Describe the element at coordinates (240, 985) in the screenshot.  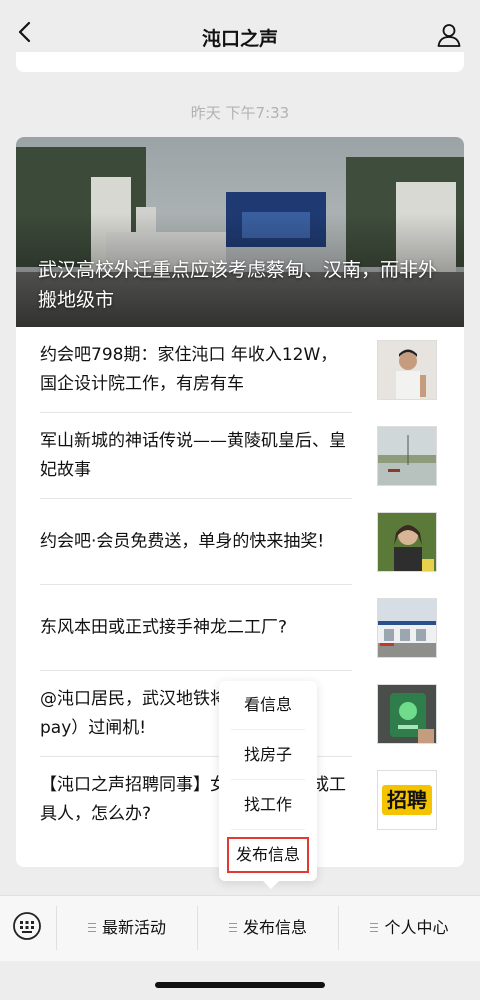
I see `home-indicator` at that location.